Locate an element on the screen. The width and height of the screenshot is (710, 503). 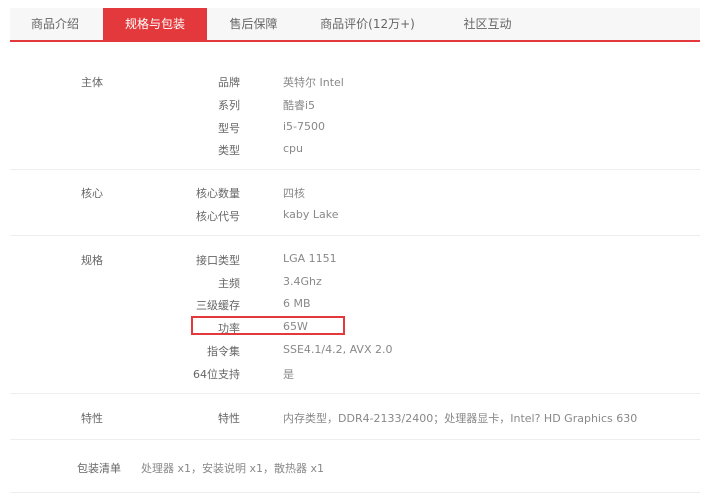
tab-reviews: 商品评价(12万+) is located at coordinates (367, 24).